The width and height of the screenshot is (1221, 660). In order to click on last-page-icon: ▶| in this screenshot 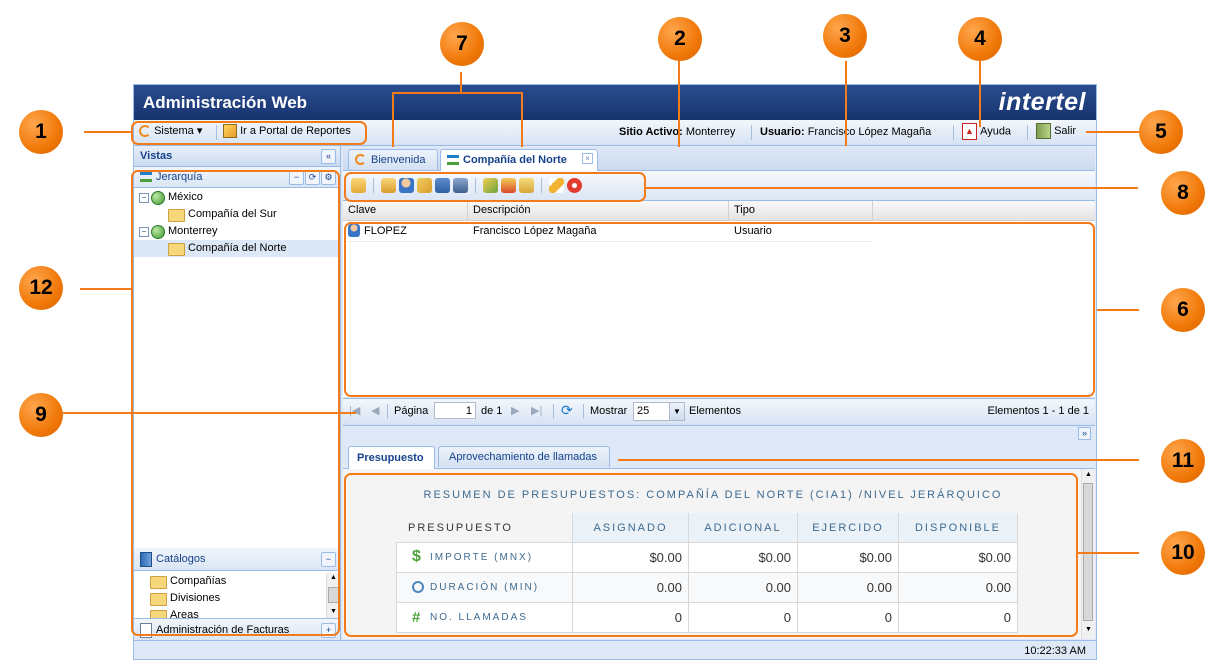, I will do `click(536, 410)`.